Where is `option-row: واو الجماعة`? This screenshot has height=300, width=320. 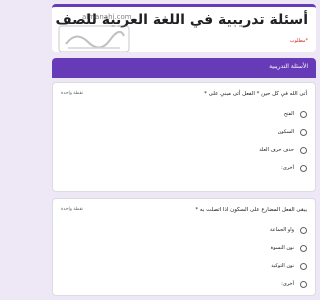 option-row: واو الجماعة is located at coordinates (184, 230).